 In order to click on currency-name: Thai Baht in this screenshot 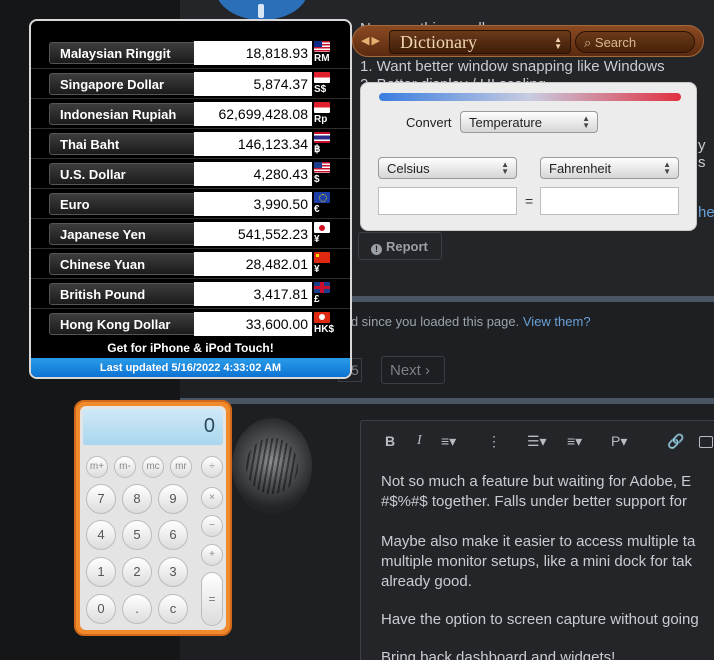, I will do `click(90, 144)`.